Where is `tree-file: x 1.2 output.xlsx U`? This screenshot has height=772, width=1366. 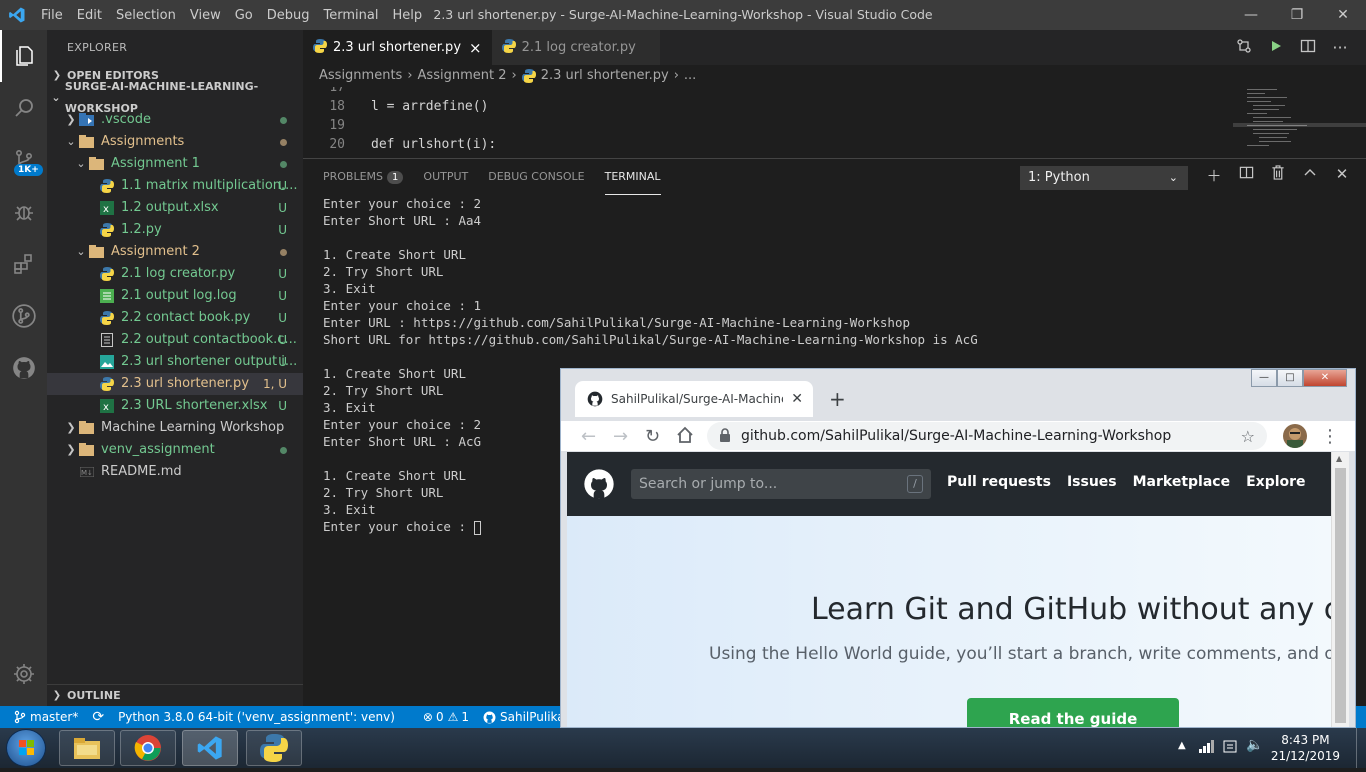
tree-file: x 1.2 output.xlsx U is located at coordinates (175, 208).